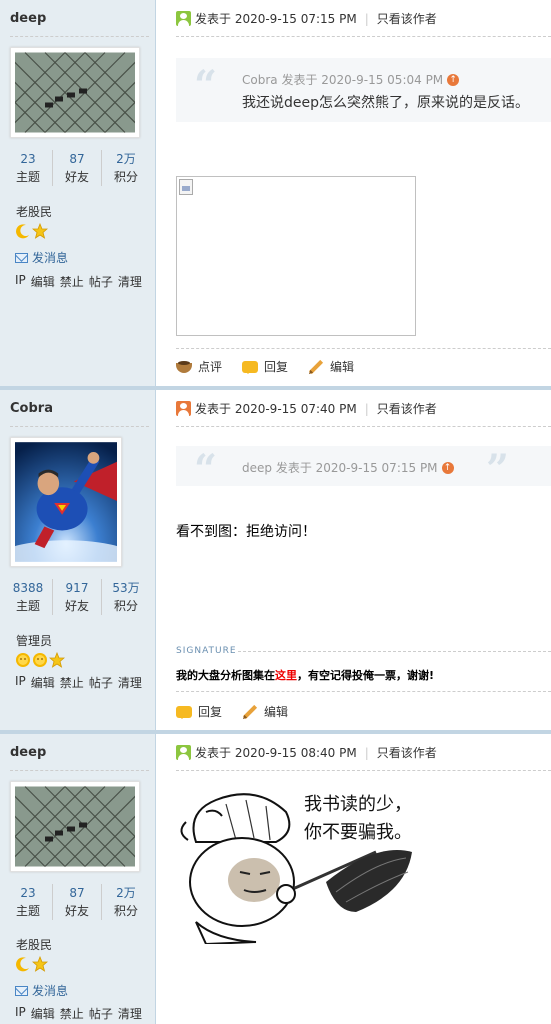 Image resolution: width=551 pixels, height=1024 pixels. Describe the element at coordinates (27, 177) in the screenshot. I see `stat-label: 主题` at that location.